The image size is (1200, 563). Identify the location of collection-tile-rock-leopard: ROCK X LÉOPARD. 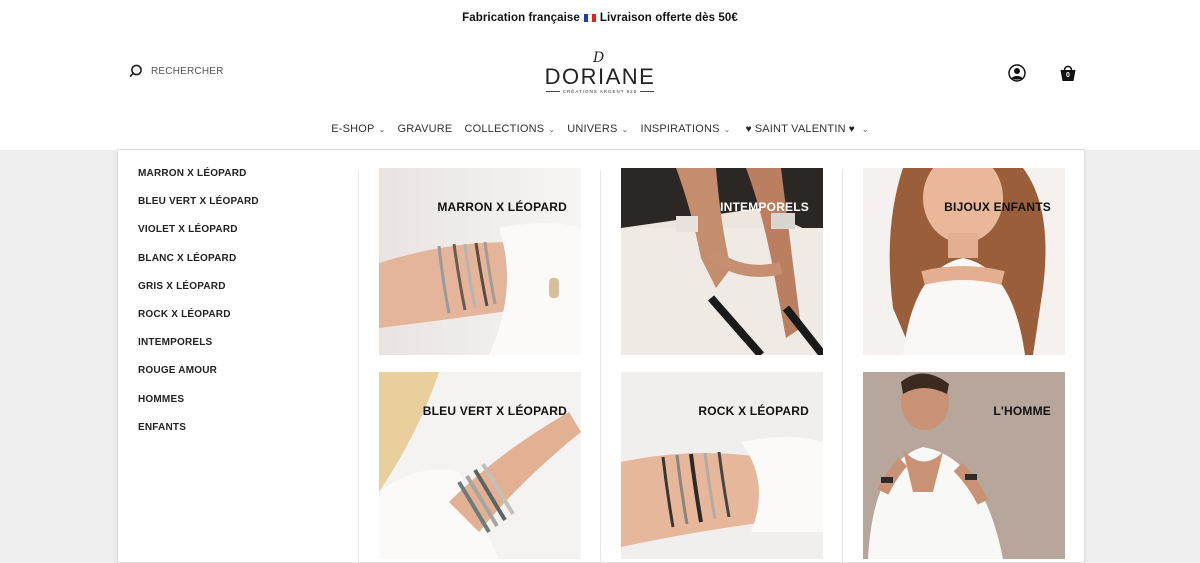
(722, 465).